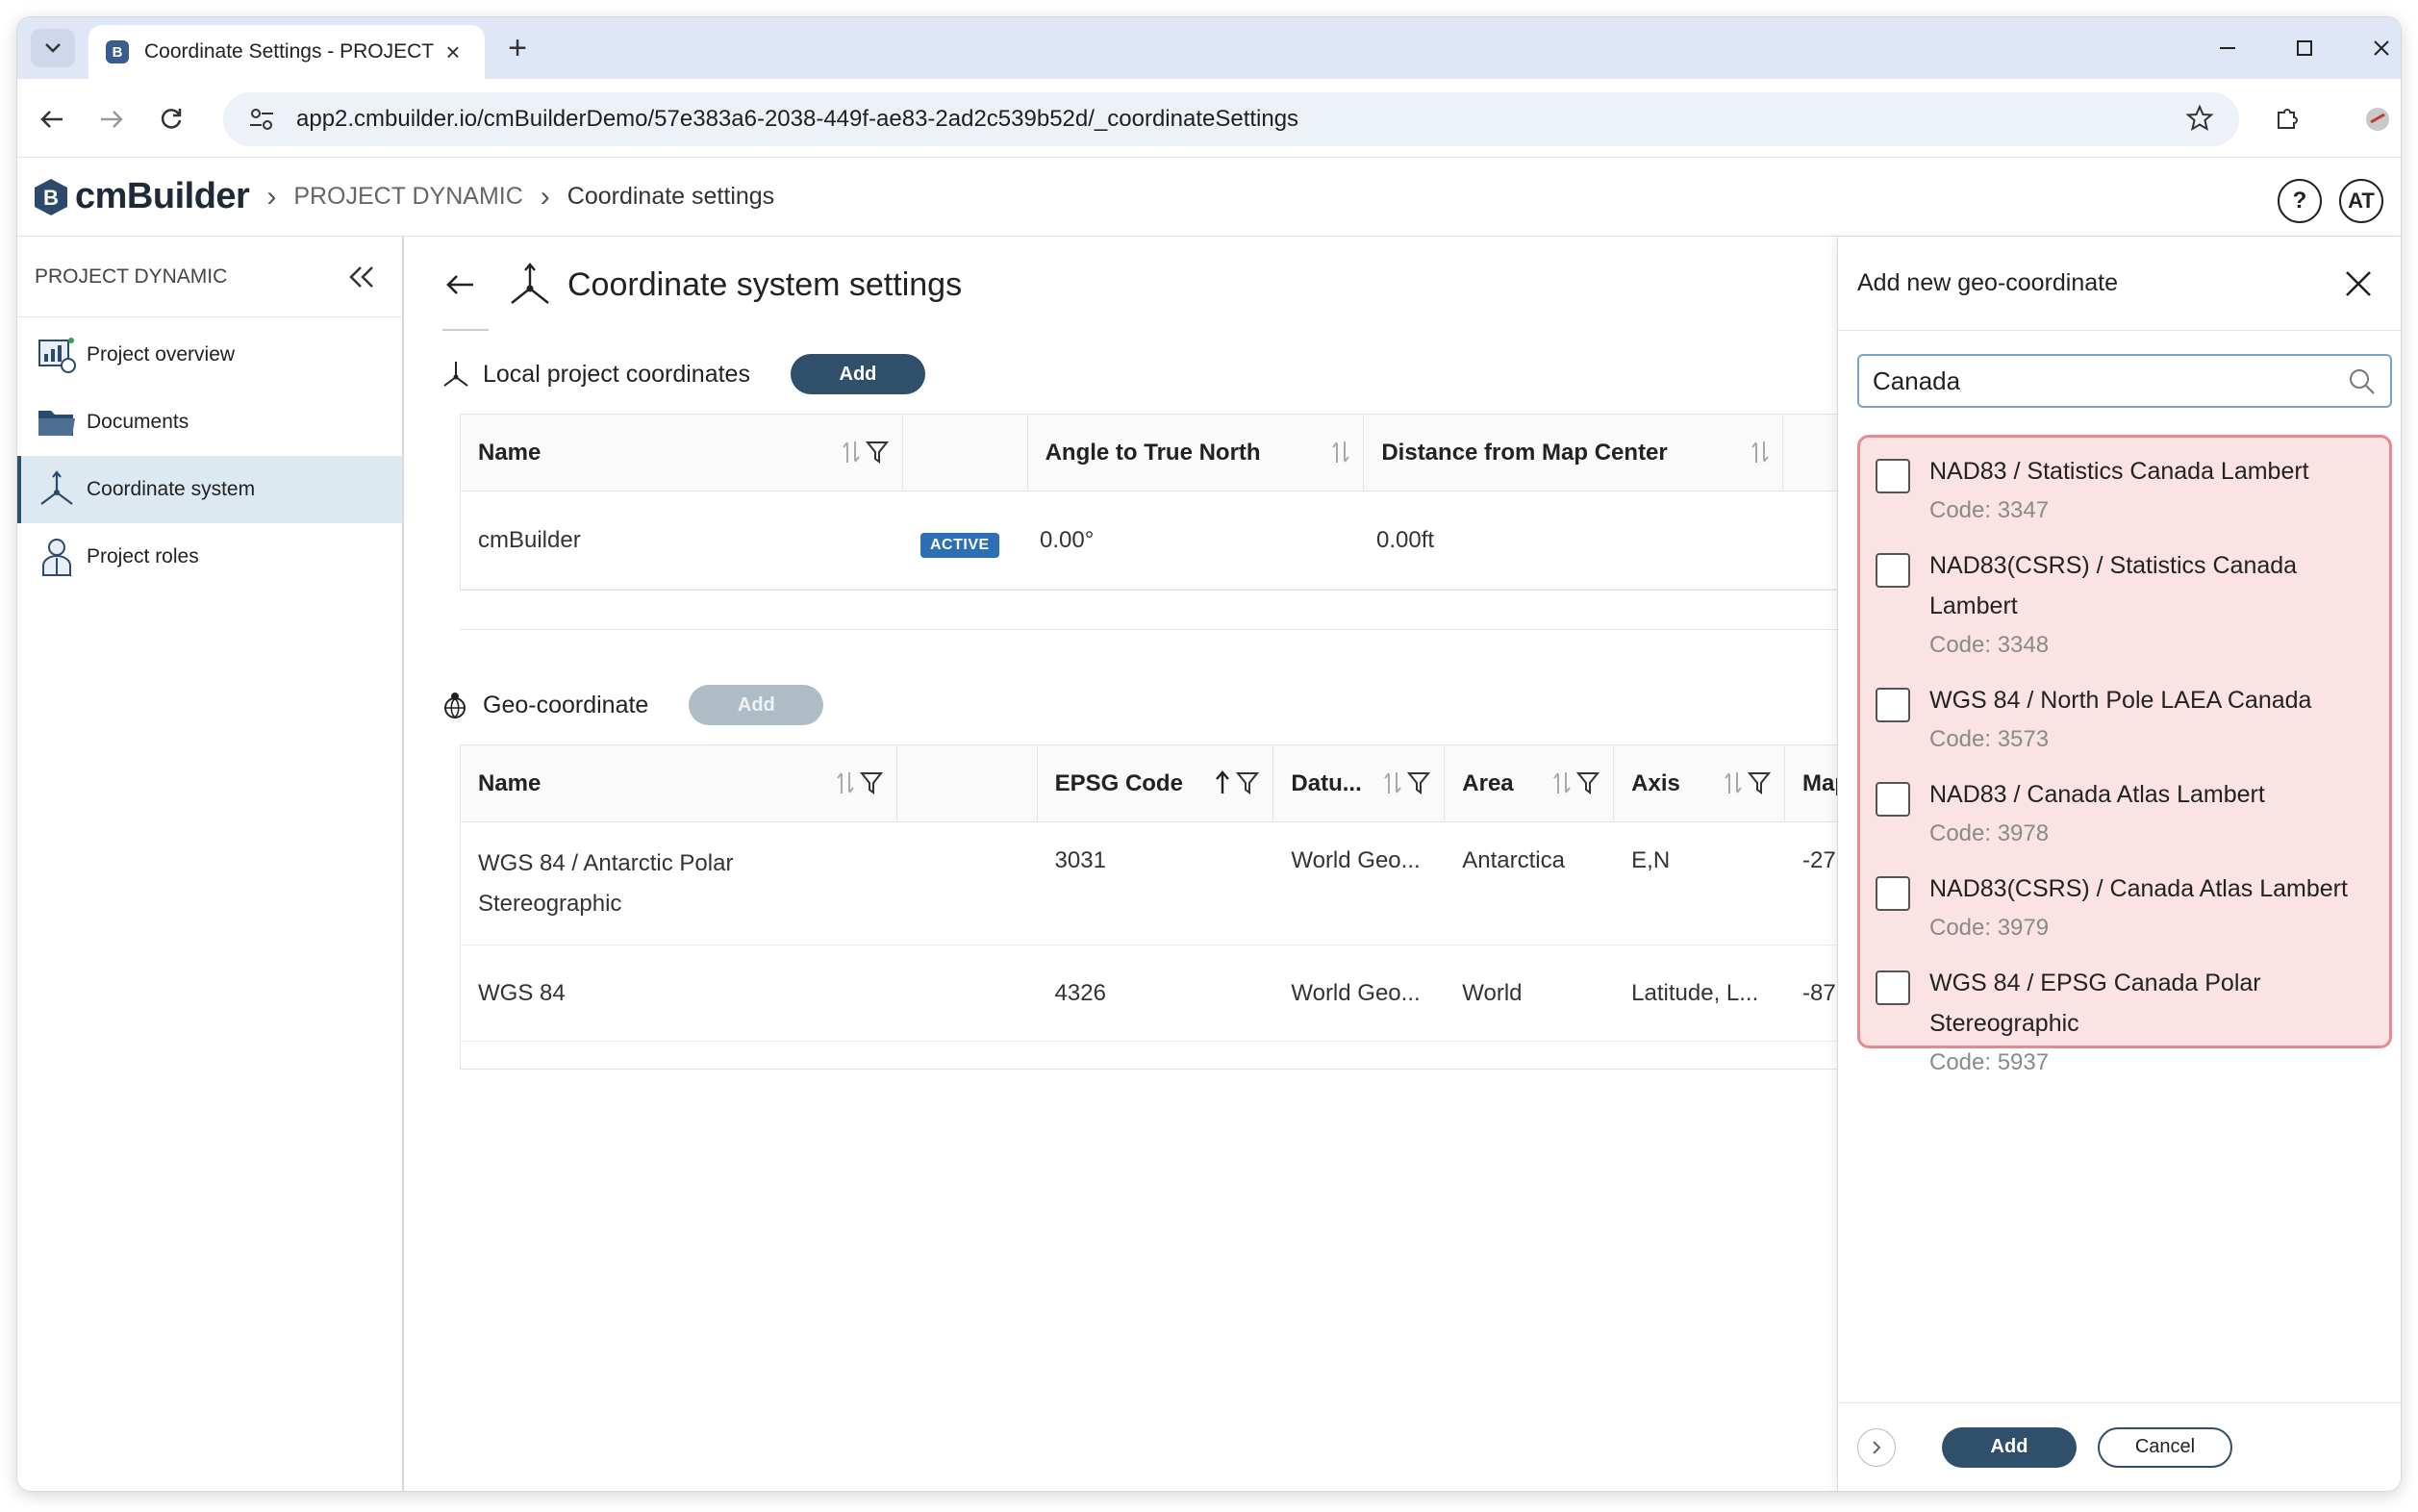 The image size is (2418, 1512). Describe the element at coordinates (1815, 783) in the screenshot. I see `column-header-map: Map` at that location.